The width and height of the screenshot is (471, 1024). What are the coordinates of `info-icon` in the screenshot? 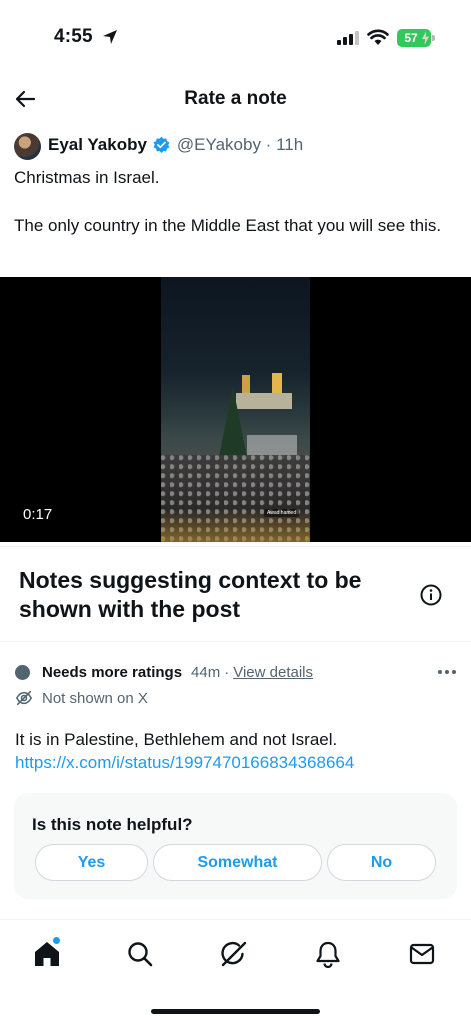 It's located at (431, 595).